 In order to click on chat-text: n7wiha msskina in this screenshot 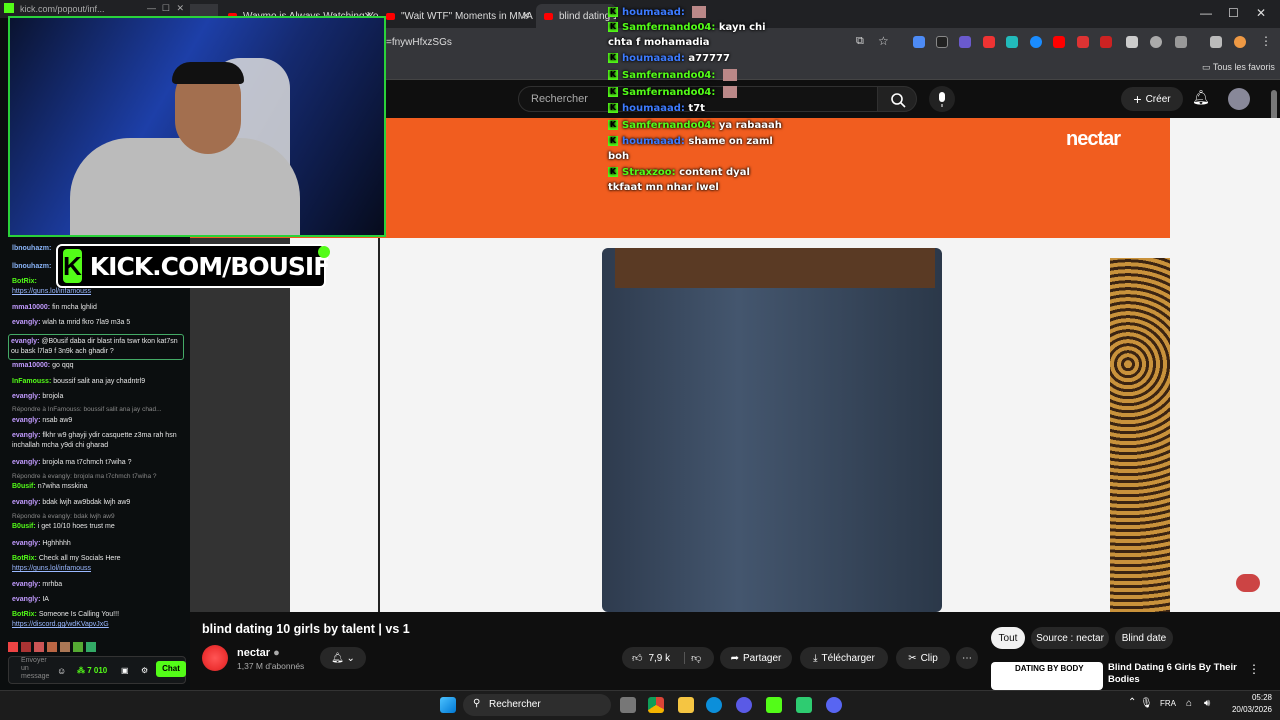, I will do `click(62, 486)`.